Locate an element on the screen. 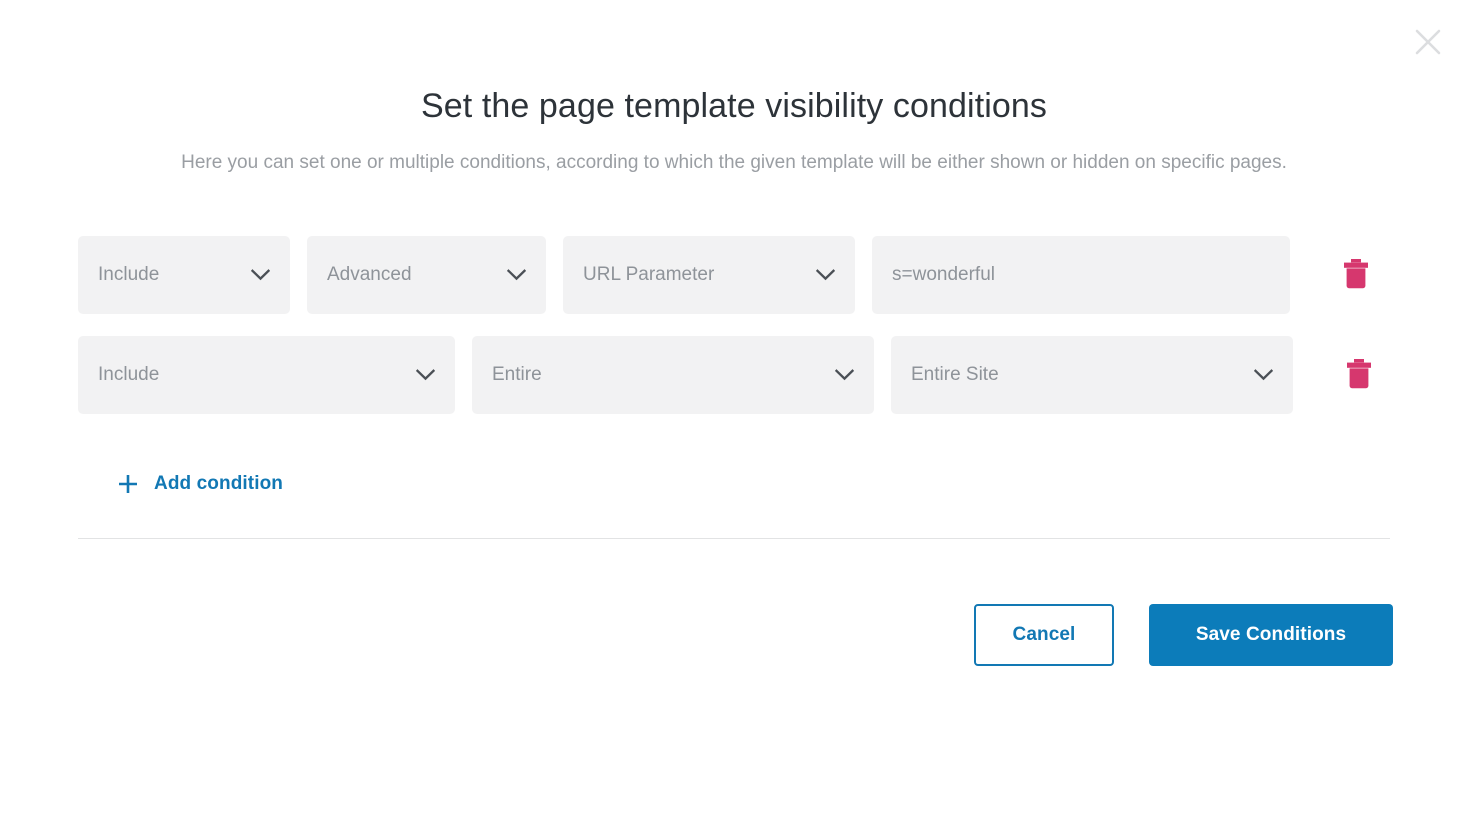 Image resolution: width=1468 pixels, height=820 pixels. condition-2-category-select: Entire is located at coordinates (673, 374).